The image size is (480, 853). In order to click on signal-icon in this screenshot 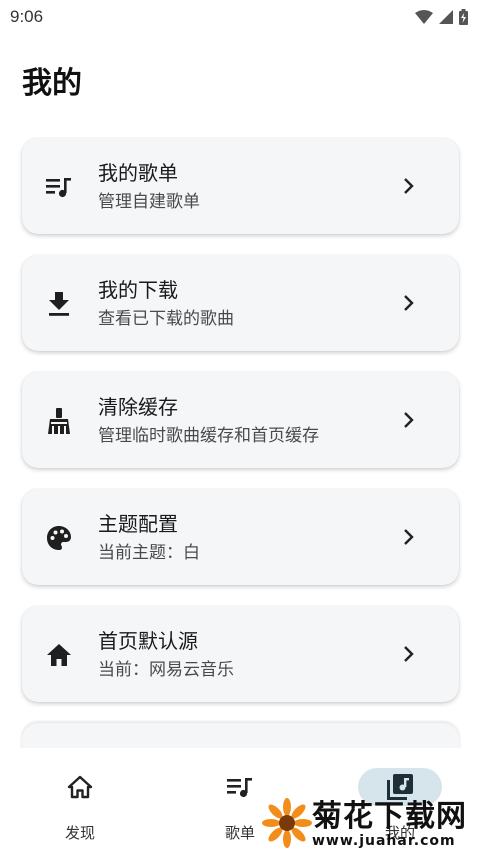, I will do `click(446, 17)`.